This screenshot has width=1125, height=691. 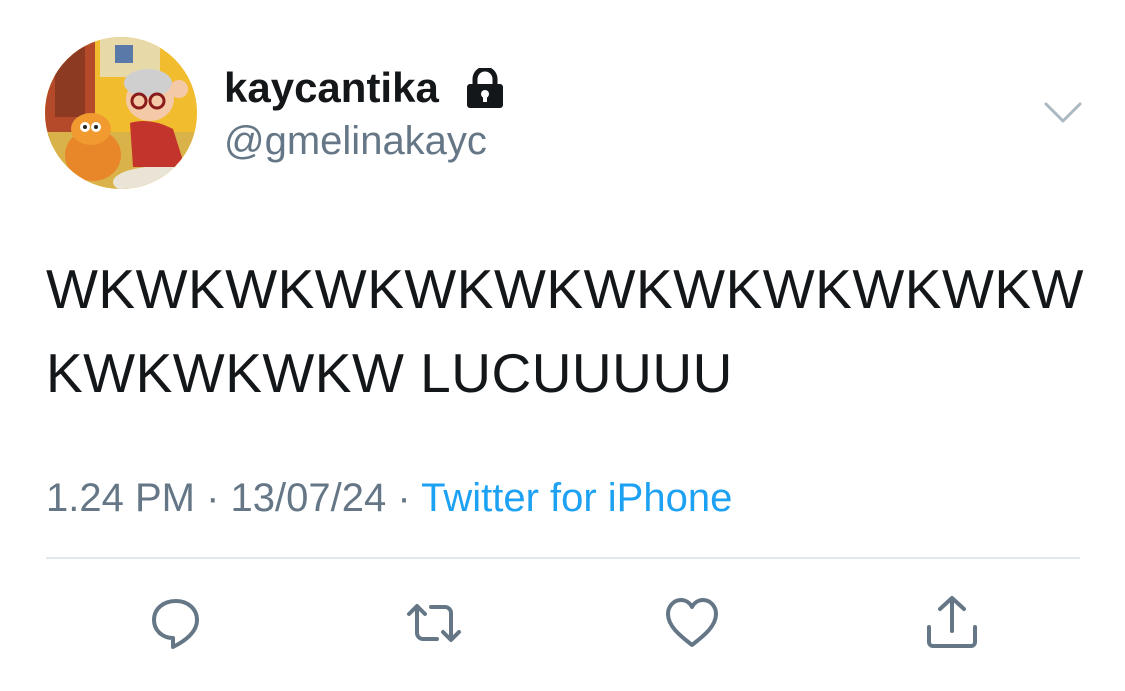 I want to click on like-button, so click(x=692, y=623).